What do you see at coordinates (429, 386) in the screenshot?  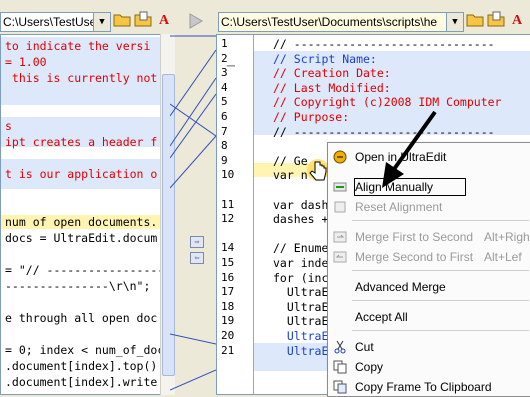 I see `menu-item-copy-frame-to-clipboard: Copy Frame To Clipboard` at bounding box center [429, 386].